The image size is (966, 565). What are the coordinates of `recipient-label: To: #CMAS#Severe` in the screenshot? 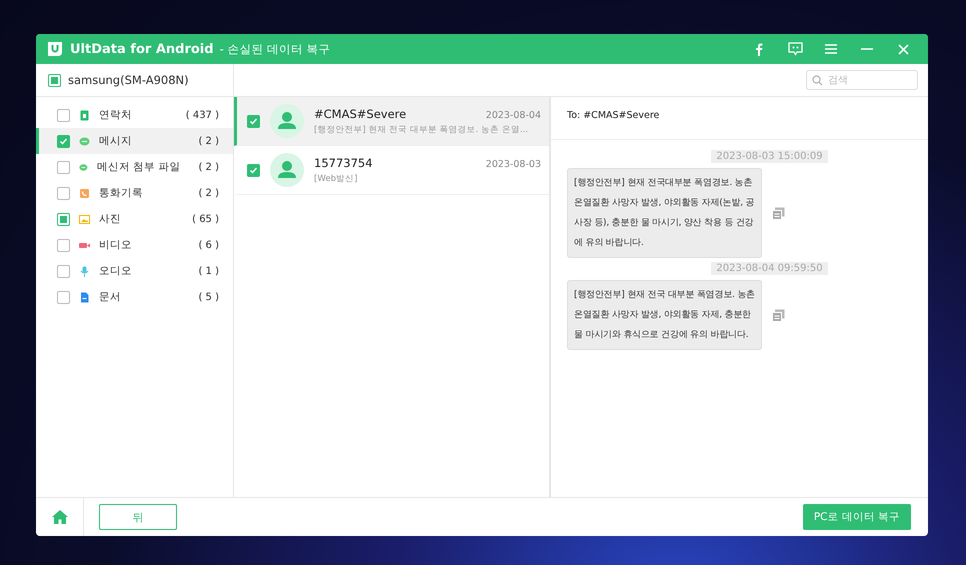 It's located at (613, 115).